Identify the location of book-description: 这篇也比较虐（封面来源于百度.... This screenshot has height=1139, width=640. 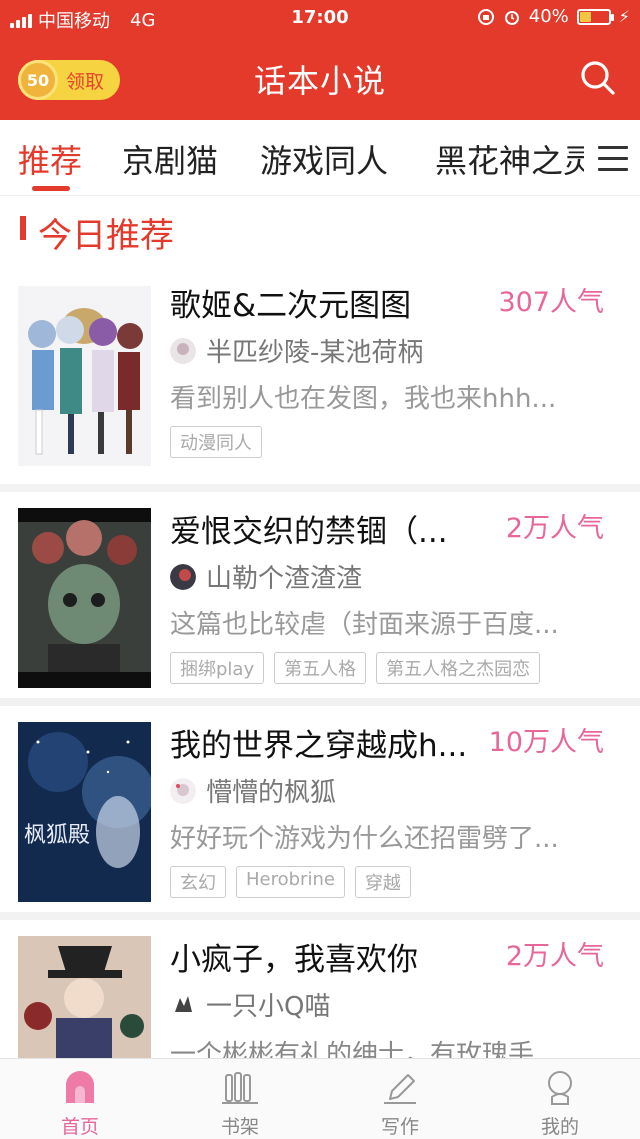
(364, 625).